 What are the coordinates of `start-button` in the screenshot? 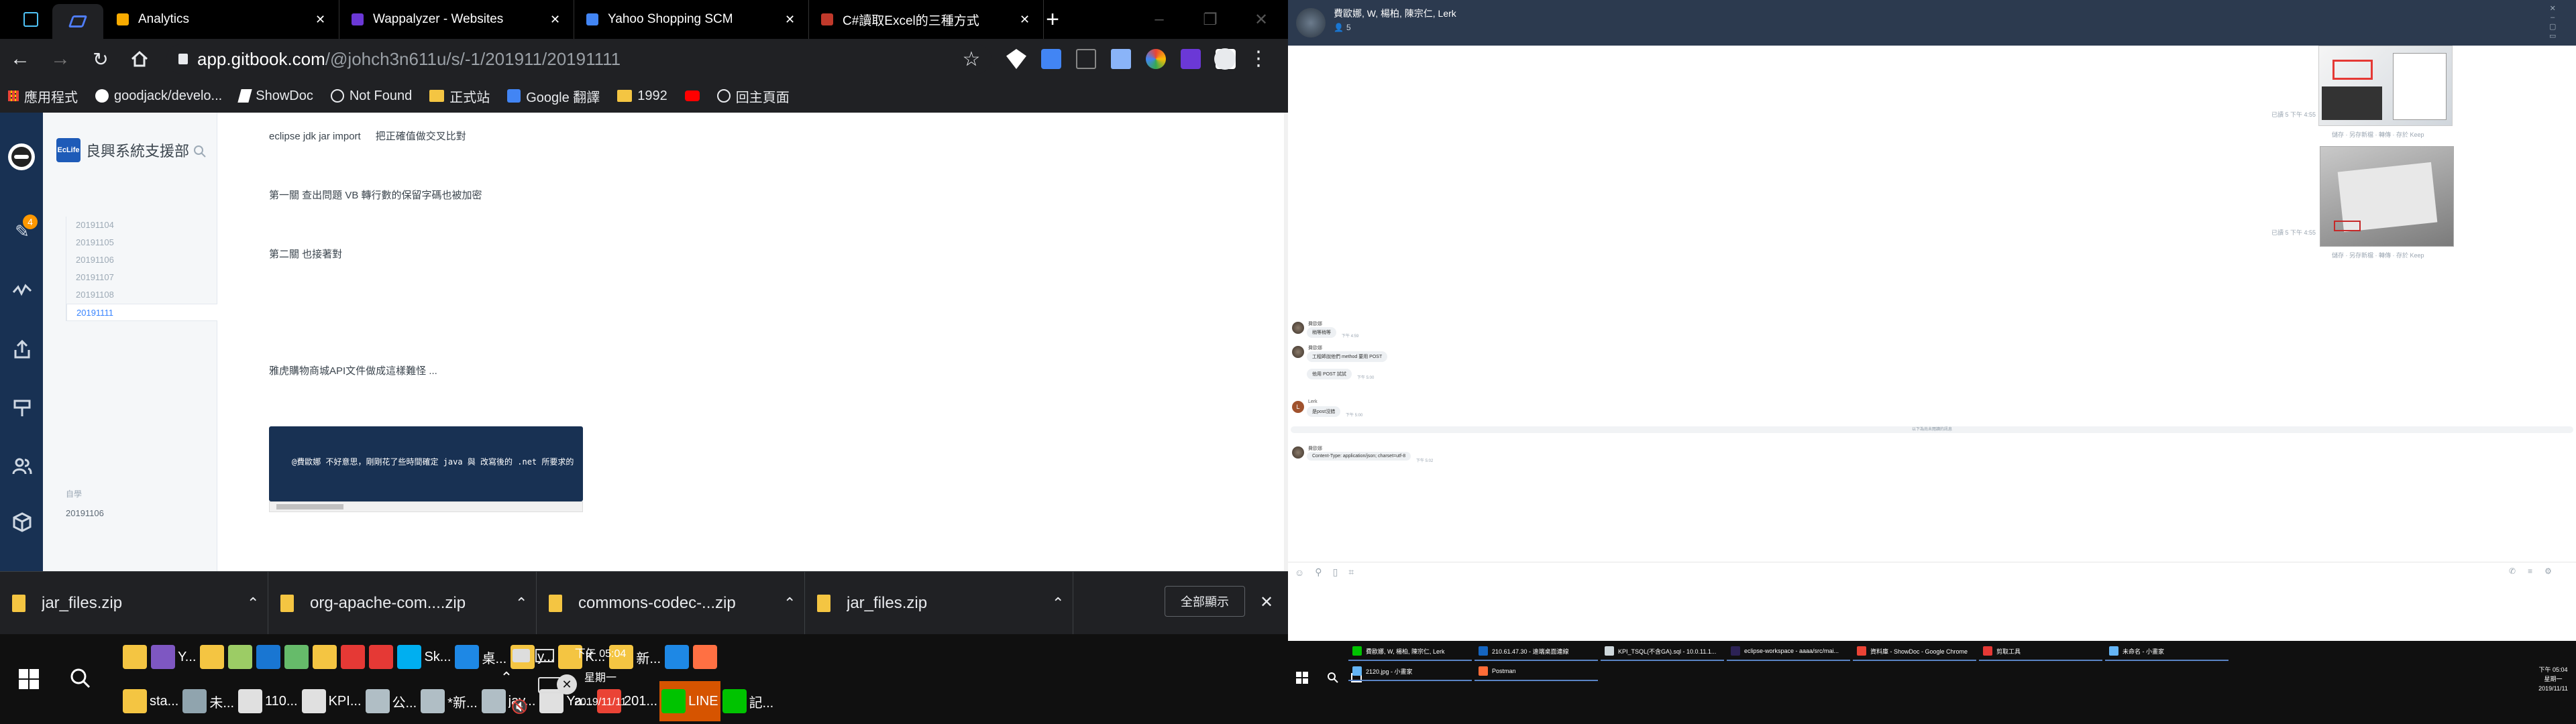 It's located at (28, 679).